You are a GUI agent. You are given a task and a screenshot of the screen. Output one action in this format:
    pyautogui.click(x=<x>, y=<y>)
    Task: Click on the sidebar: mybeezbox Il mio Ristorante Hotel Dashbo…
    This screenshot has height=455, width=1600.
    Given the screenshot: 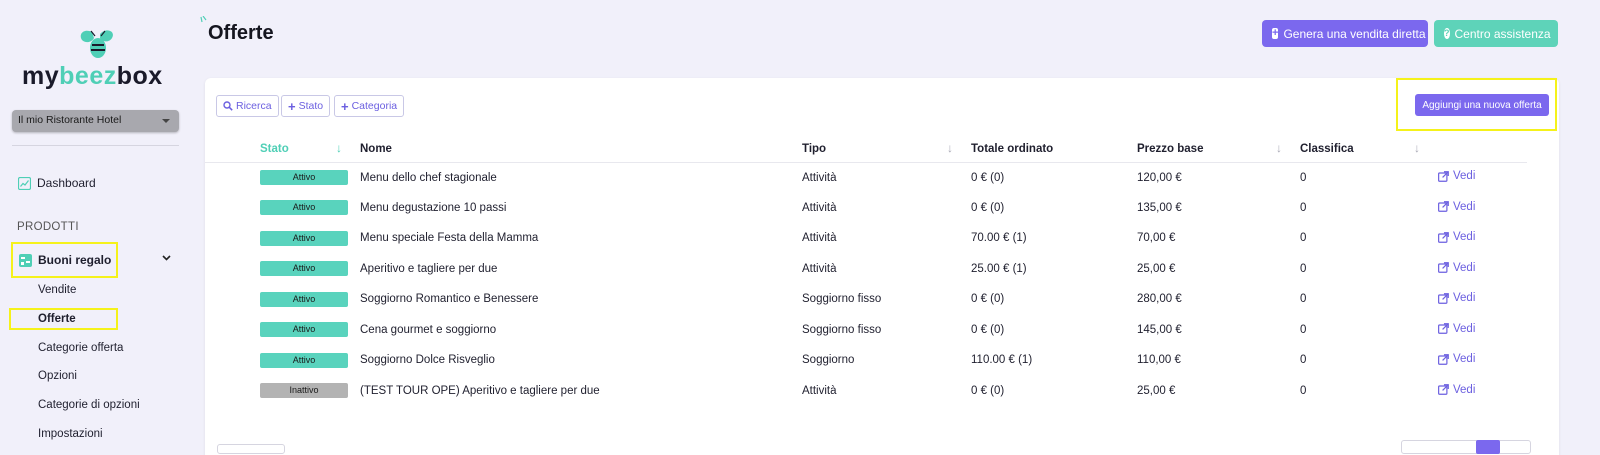 What is the action you would take?
    pyautogui.click(x=95, y=227)
    